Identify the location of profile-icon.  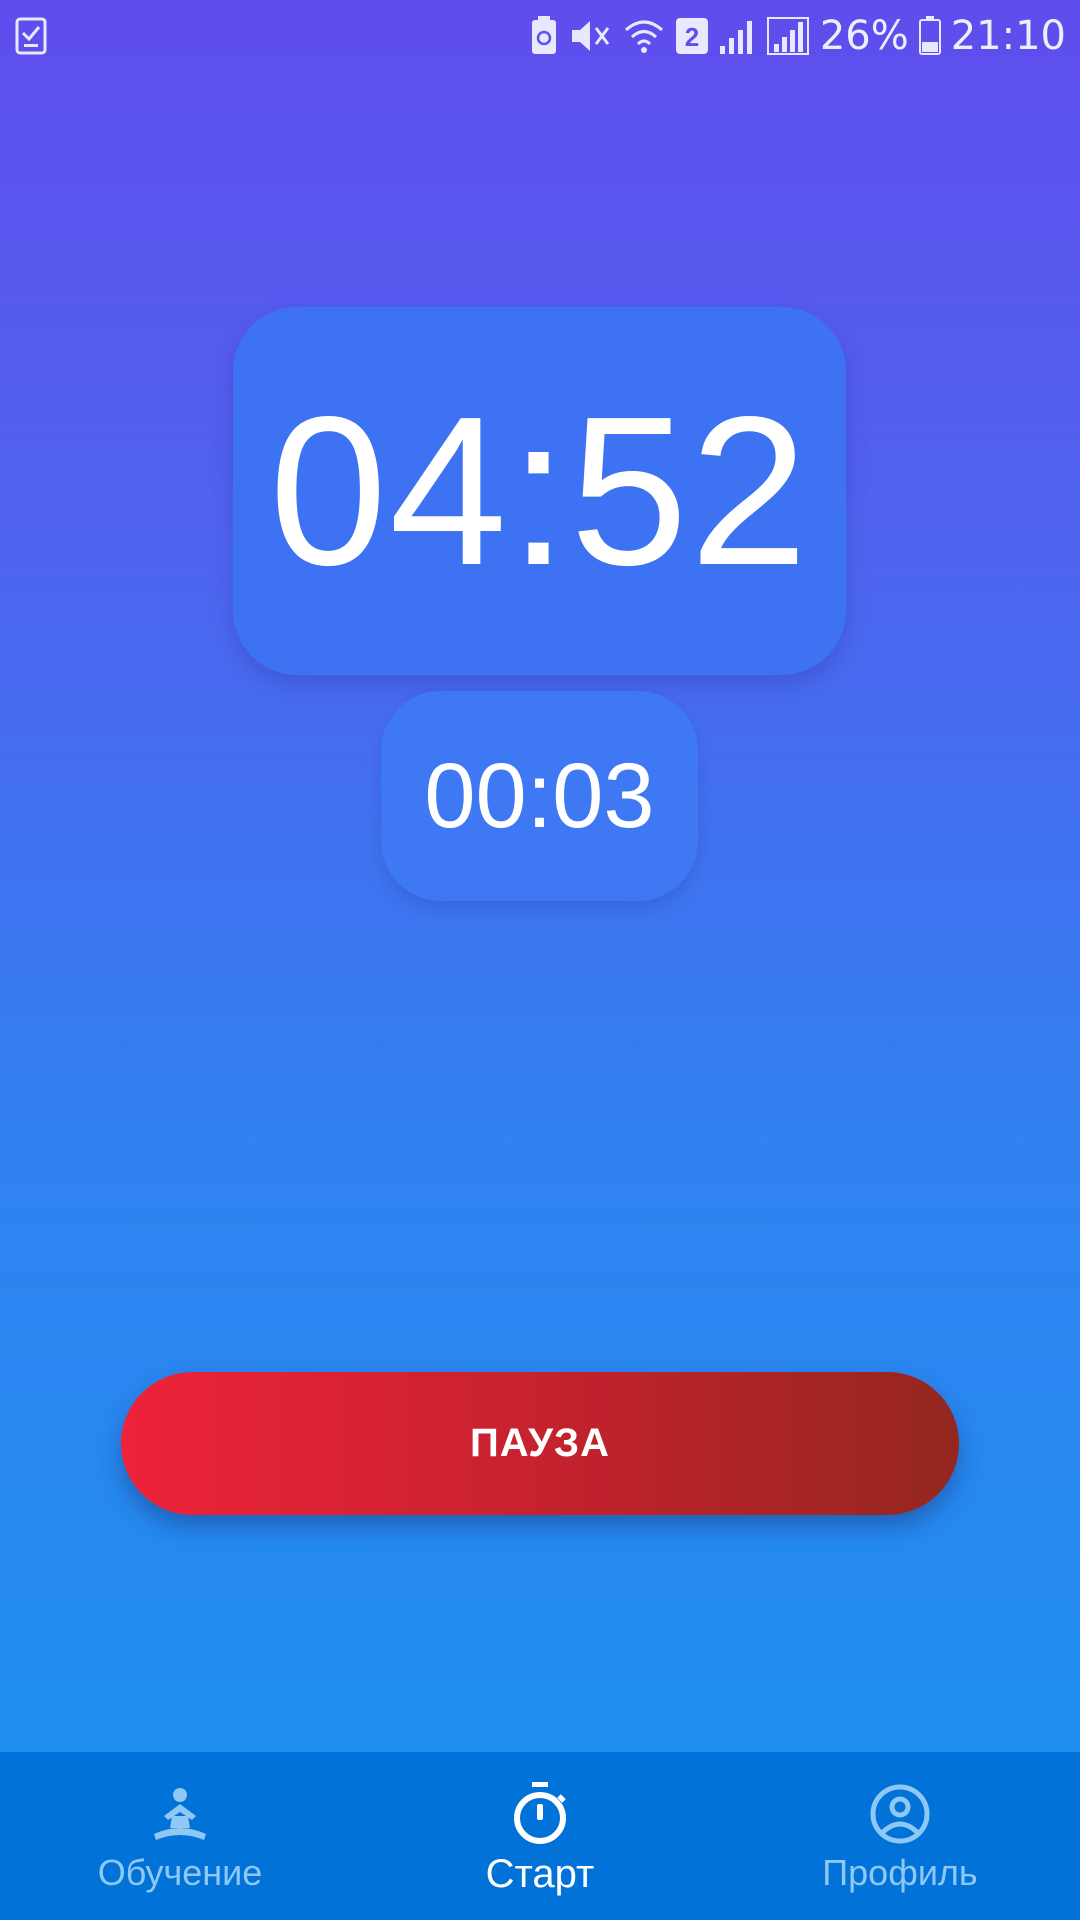
(900, 1814).